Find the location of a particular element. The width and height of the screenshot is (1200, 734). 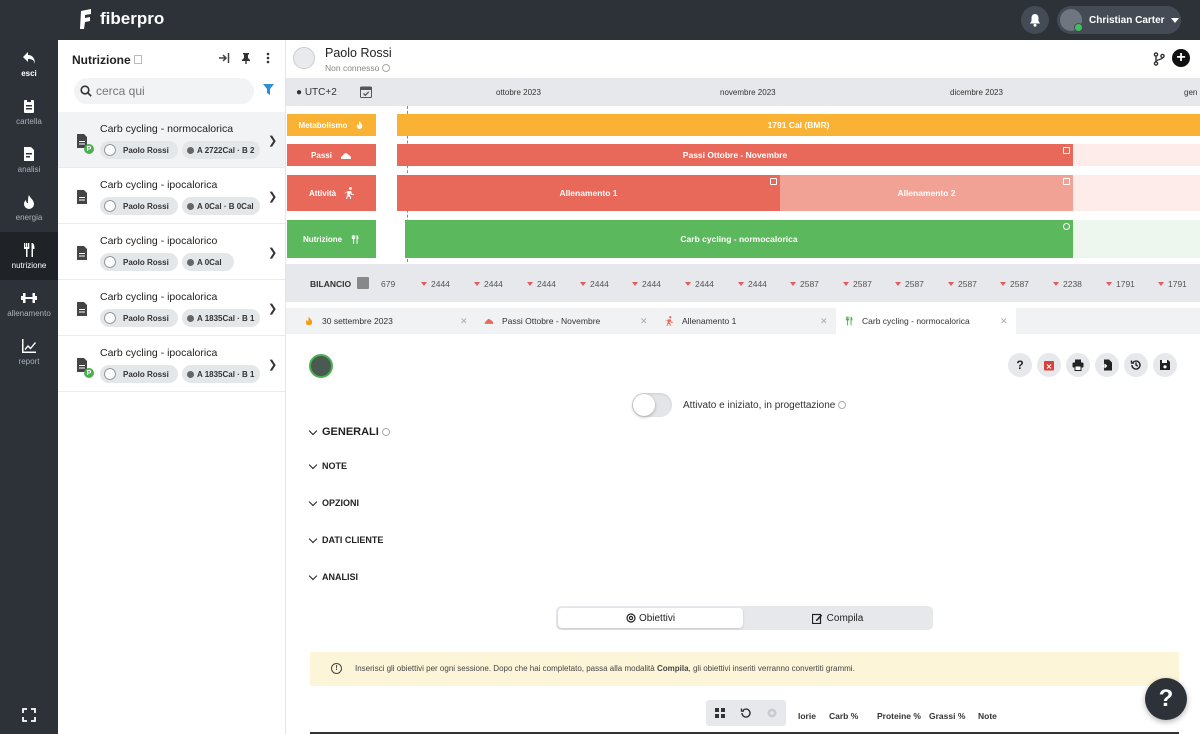

nav-item-analisi: analisi is located at coordinates (29, 160).